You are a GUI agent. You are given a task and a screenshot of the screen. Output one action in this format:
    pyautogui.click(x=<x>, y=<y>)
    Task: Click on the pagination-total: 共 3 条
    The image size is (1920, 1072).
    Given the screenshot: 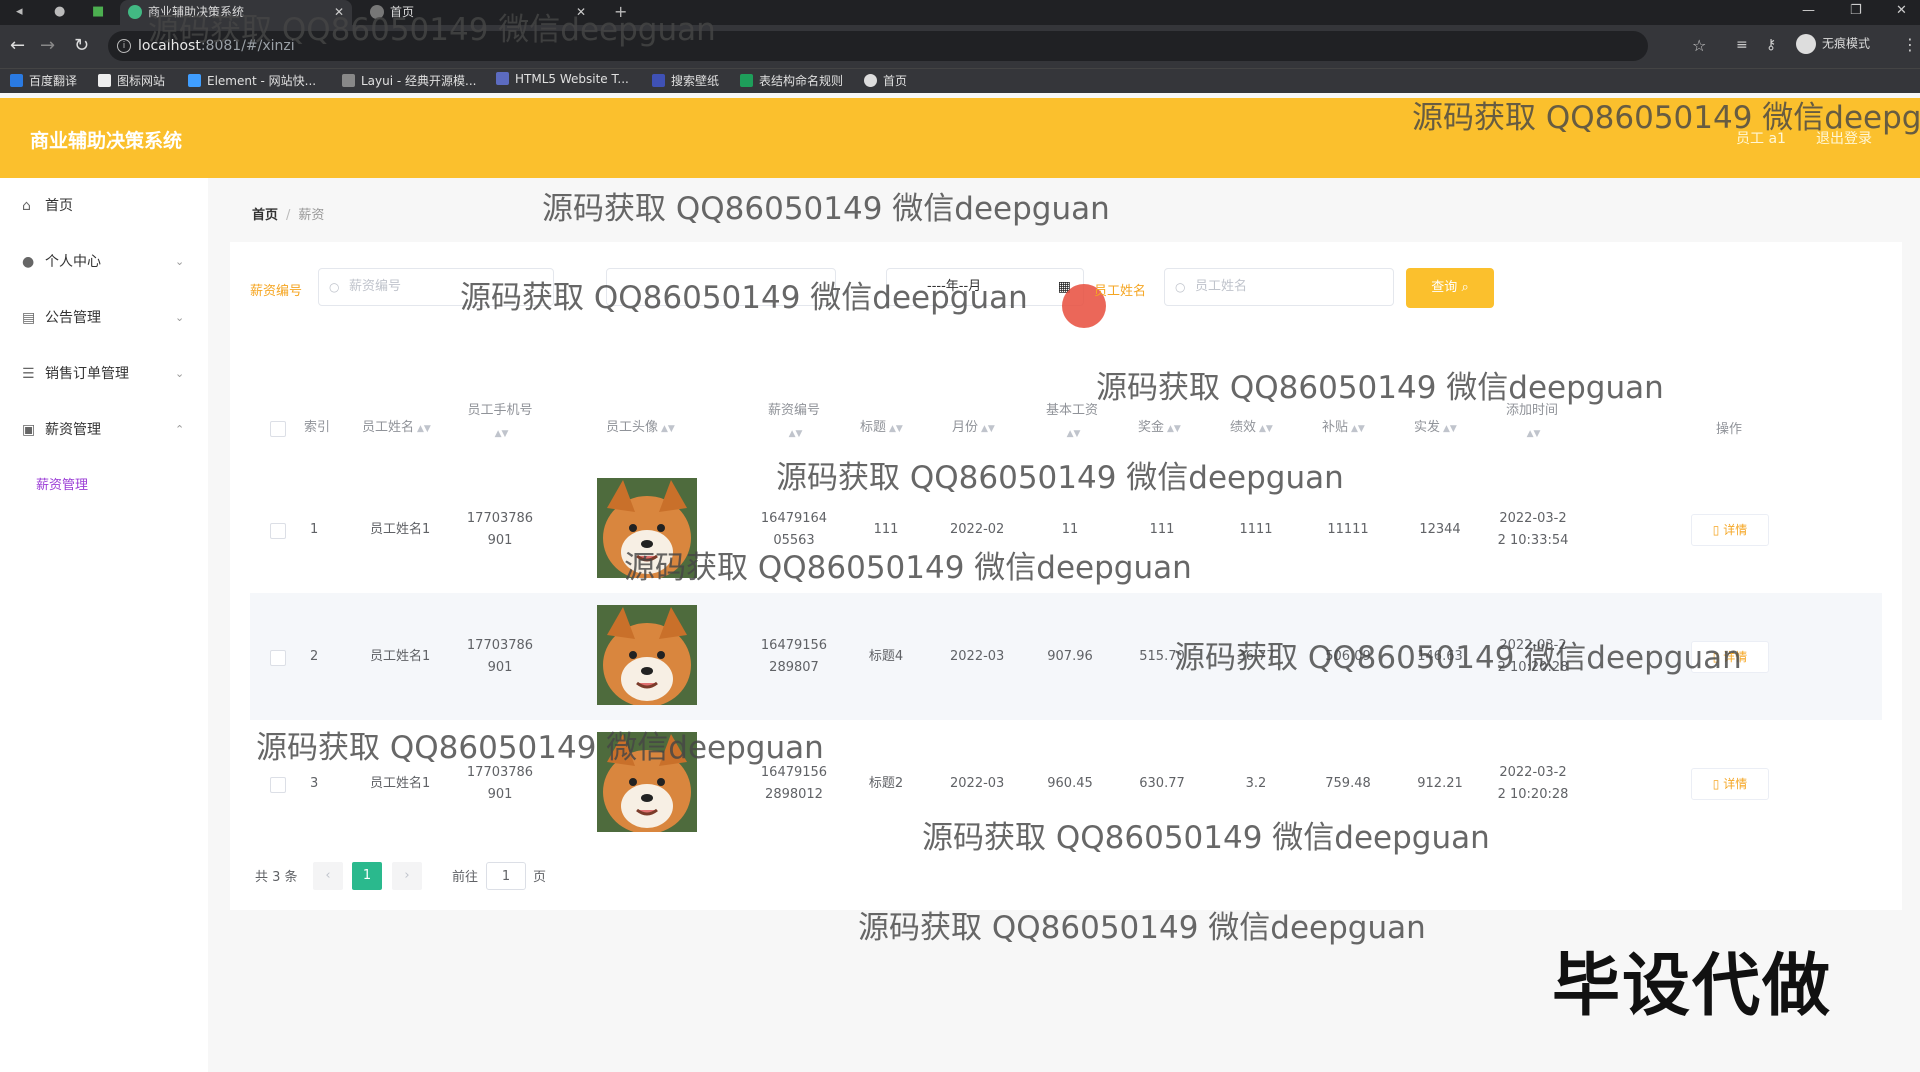 What is the action you would take?
    pyautogui.click(x=276, y=877)
    